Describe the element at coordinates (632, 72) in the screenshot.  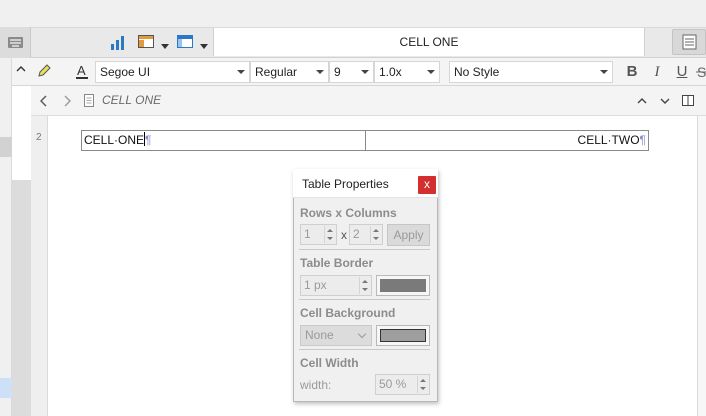
I see `bold-button: B` at that location.